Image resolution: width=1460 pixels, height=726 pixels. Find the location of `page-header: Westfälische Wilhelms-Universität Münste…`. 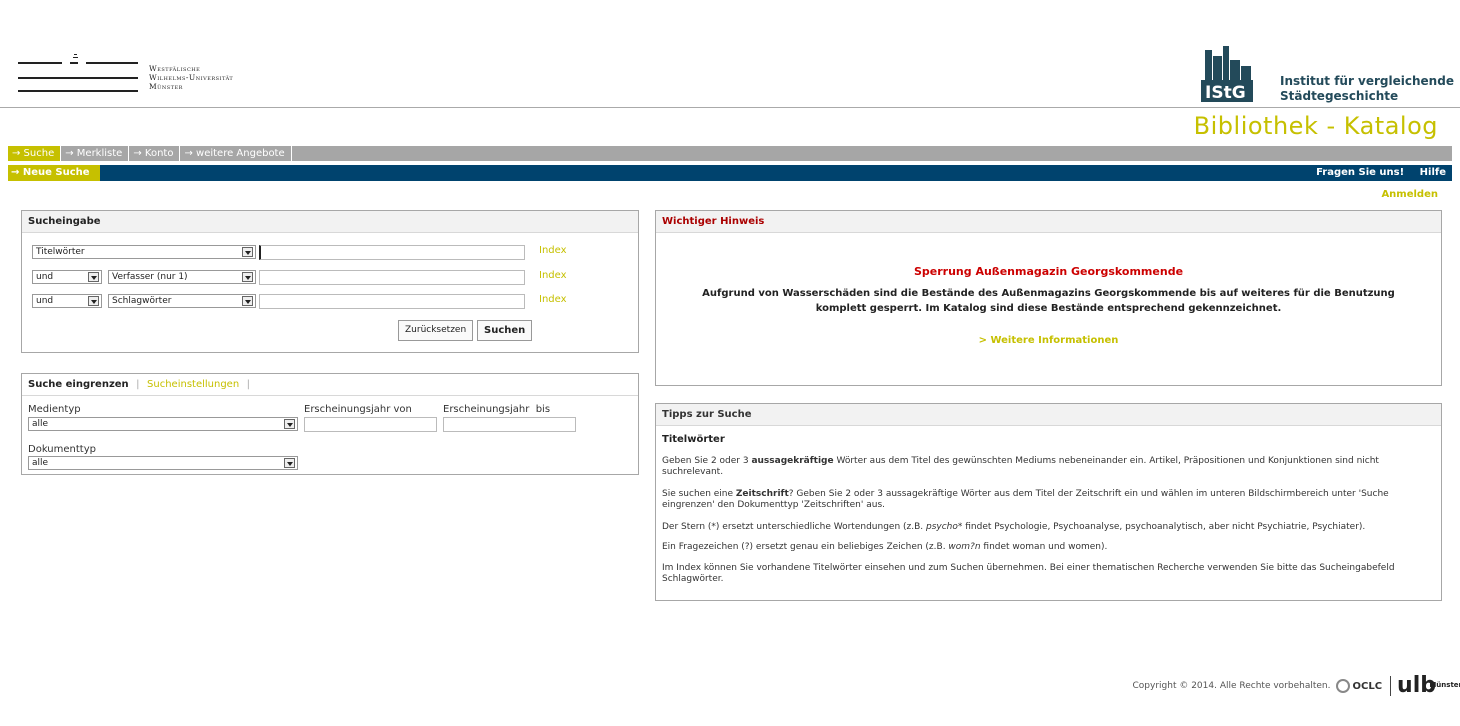

page-header: Westfälische Wilhelms-Universität Münste… is located at coordinates (730, 54).